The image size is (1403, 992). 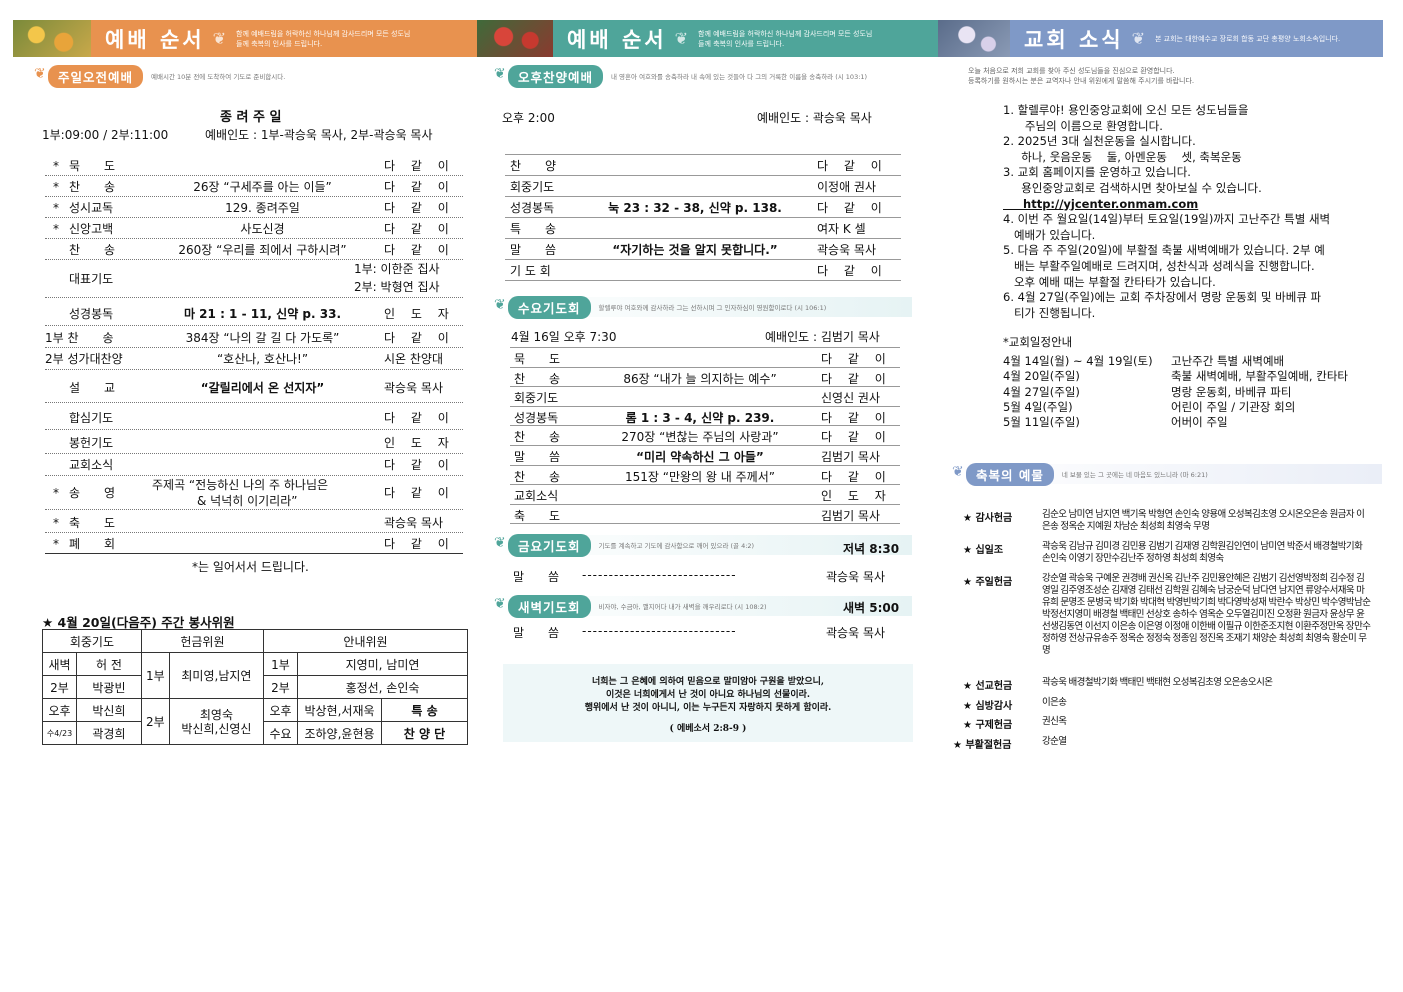 What do you see at coordinates (218, 77) in the screenshot?
I see `morning-header-desc: 예배시간 10분 전에 도착하여 기도로 준비합시다.` at bounding box center [218, 77].